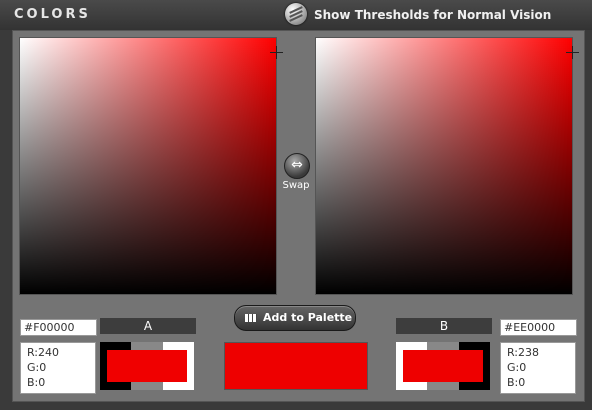 This screenshot has height=410, width=592. What do you see at coordinates (52, 14) in the screenshot?
I see `panel-title: COLORS` at bounding box center [52, 14].